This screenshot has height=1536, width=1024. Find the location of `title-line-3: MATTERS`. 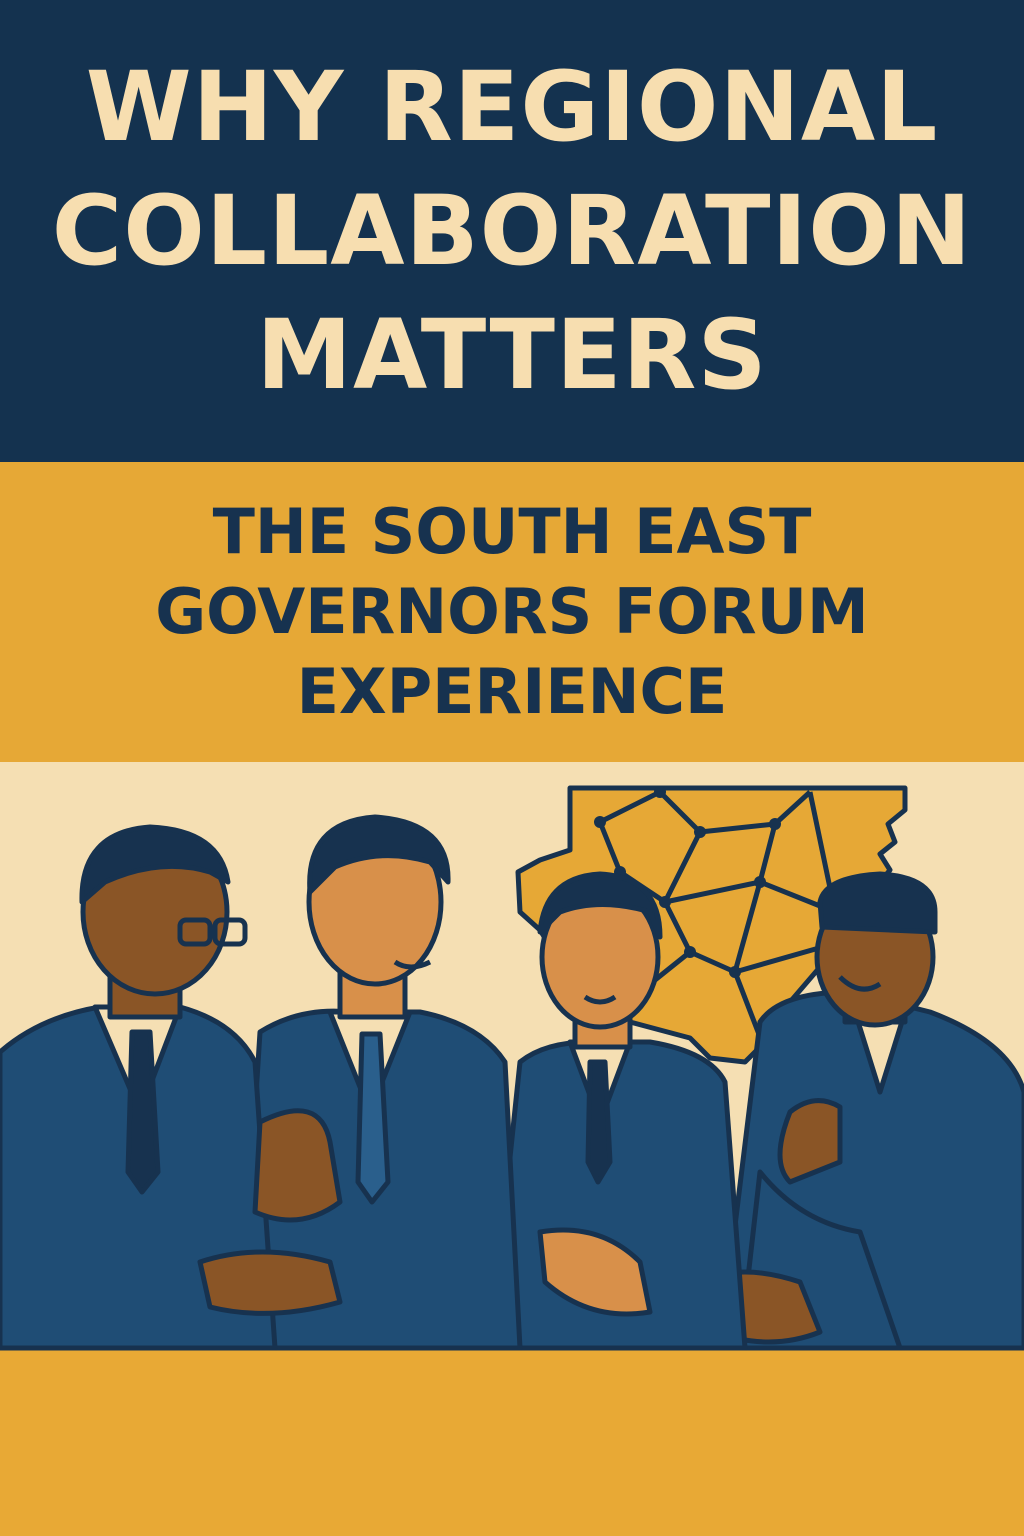

title-line-3: MATTERS is located at coordinates (512, 355).